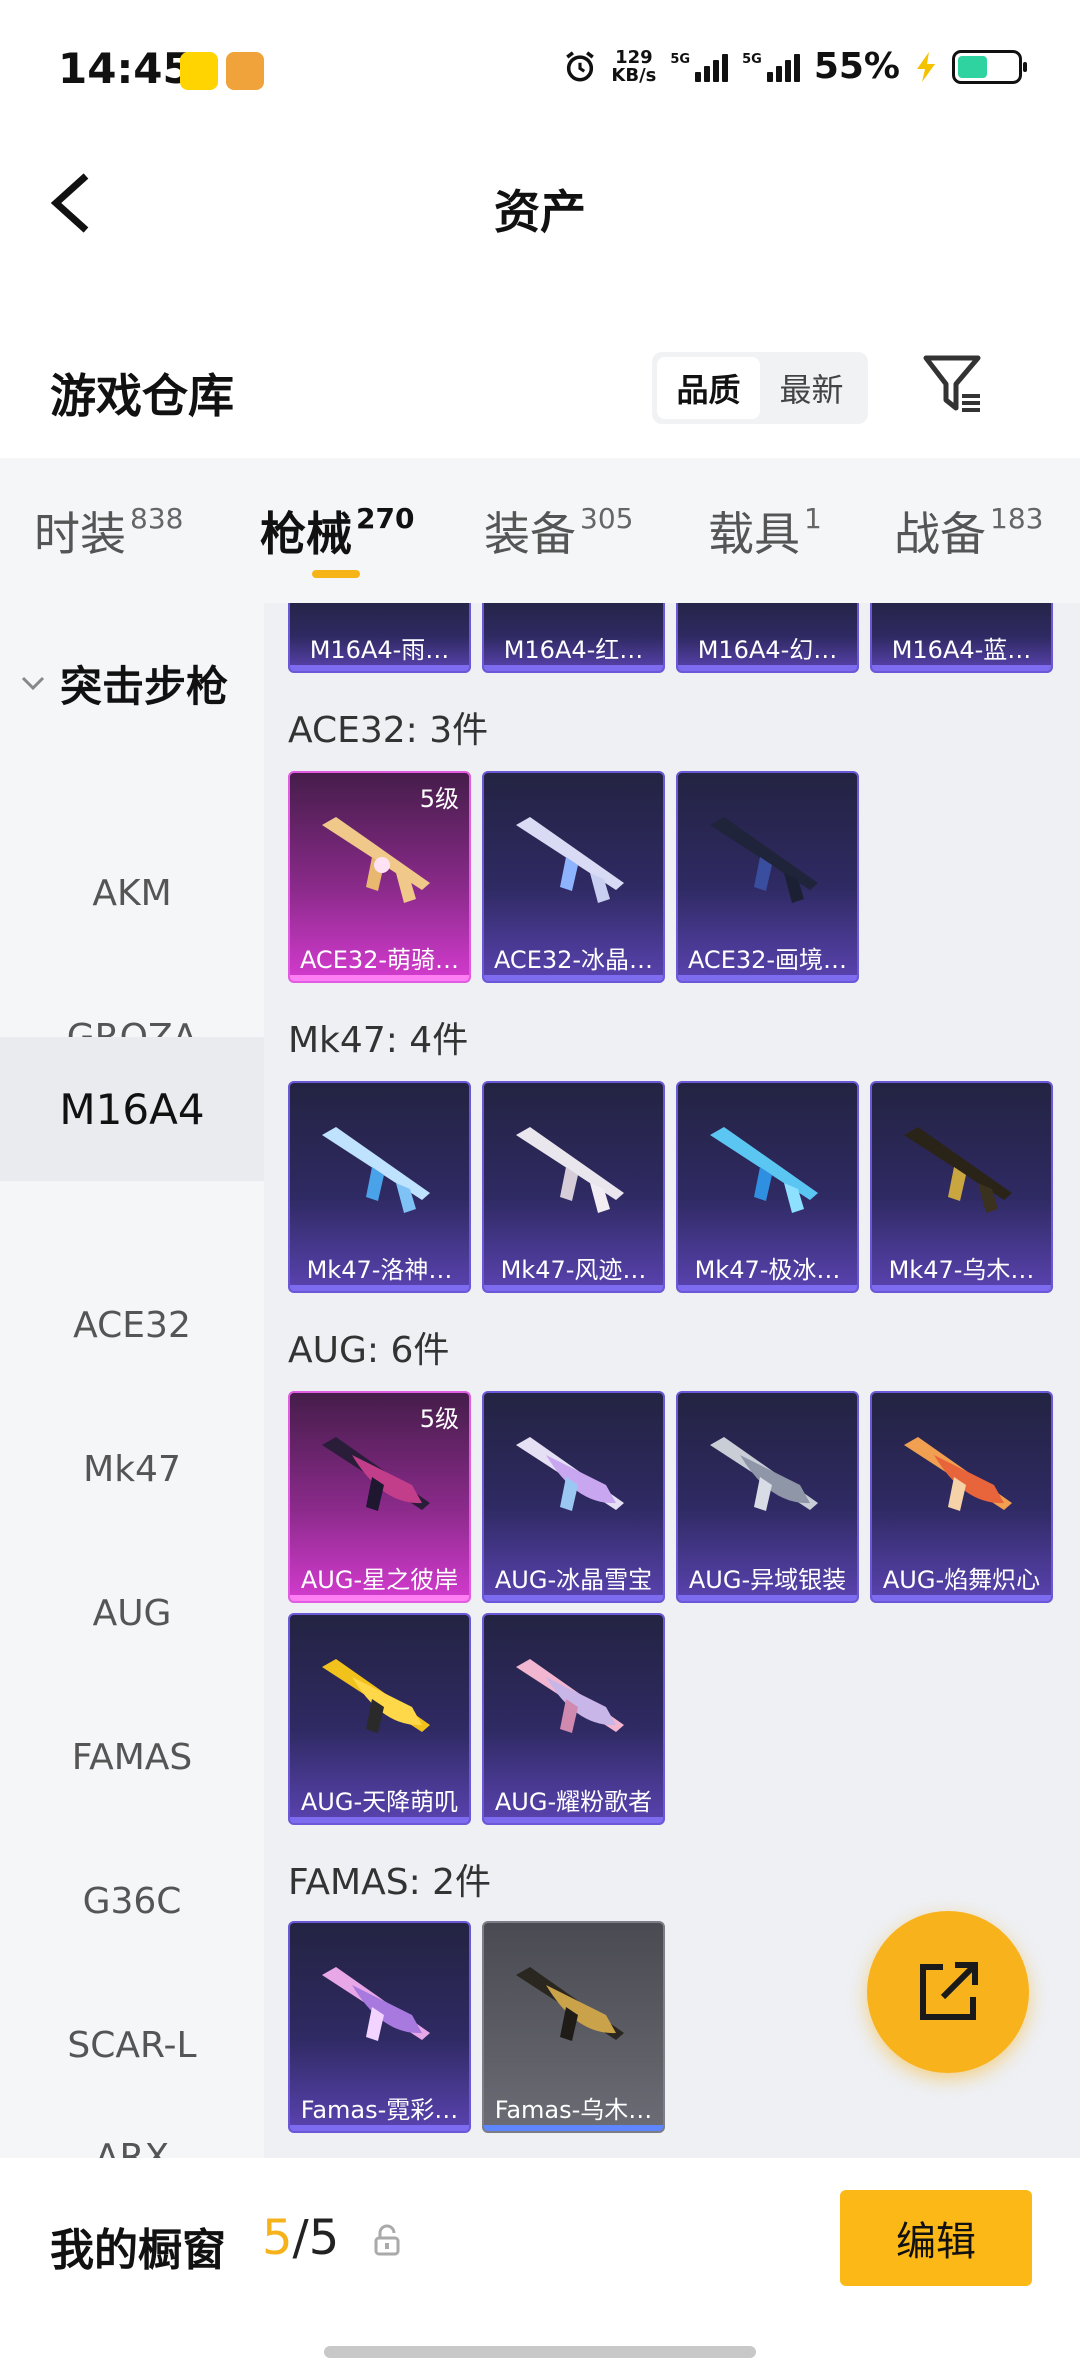  Describe the element at coordinates (132, 1469) in the screenshot. I see `sidebar-item-mk47: Mk47` at that location.